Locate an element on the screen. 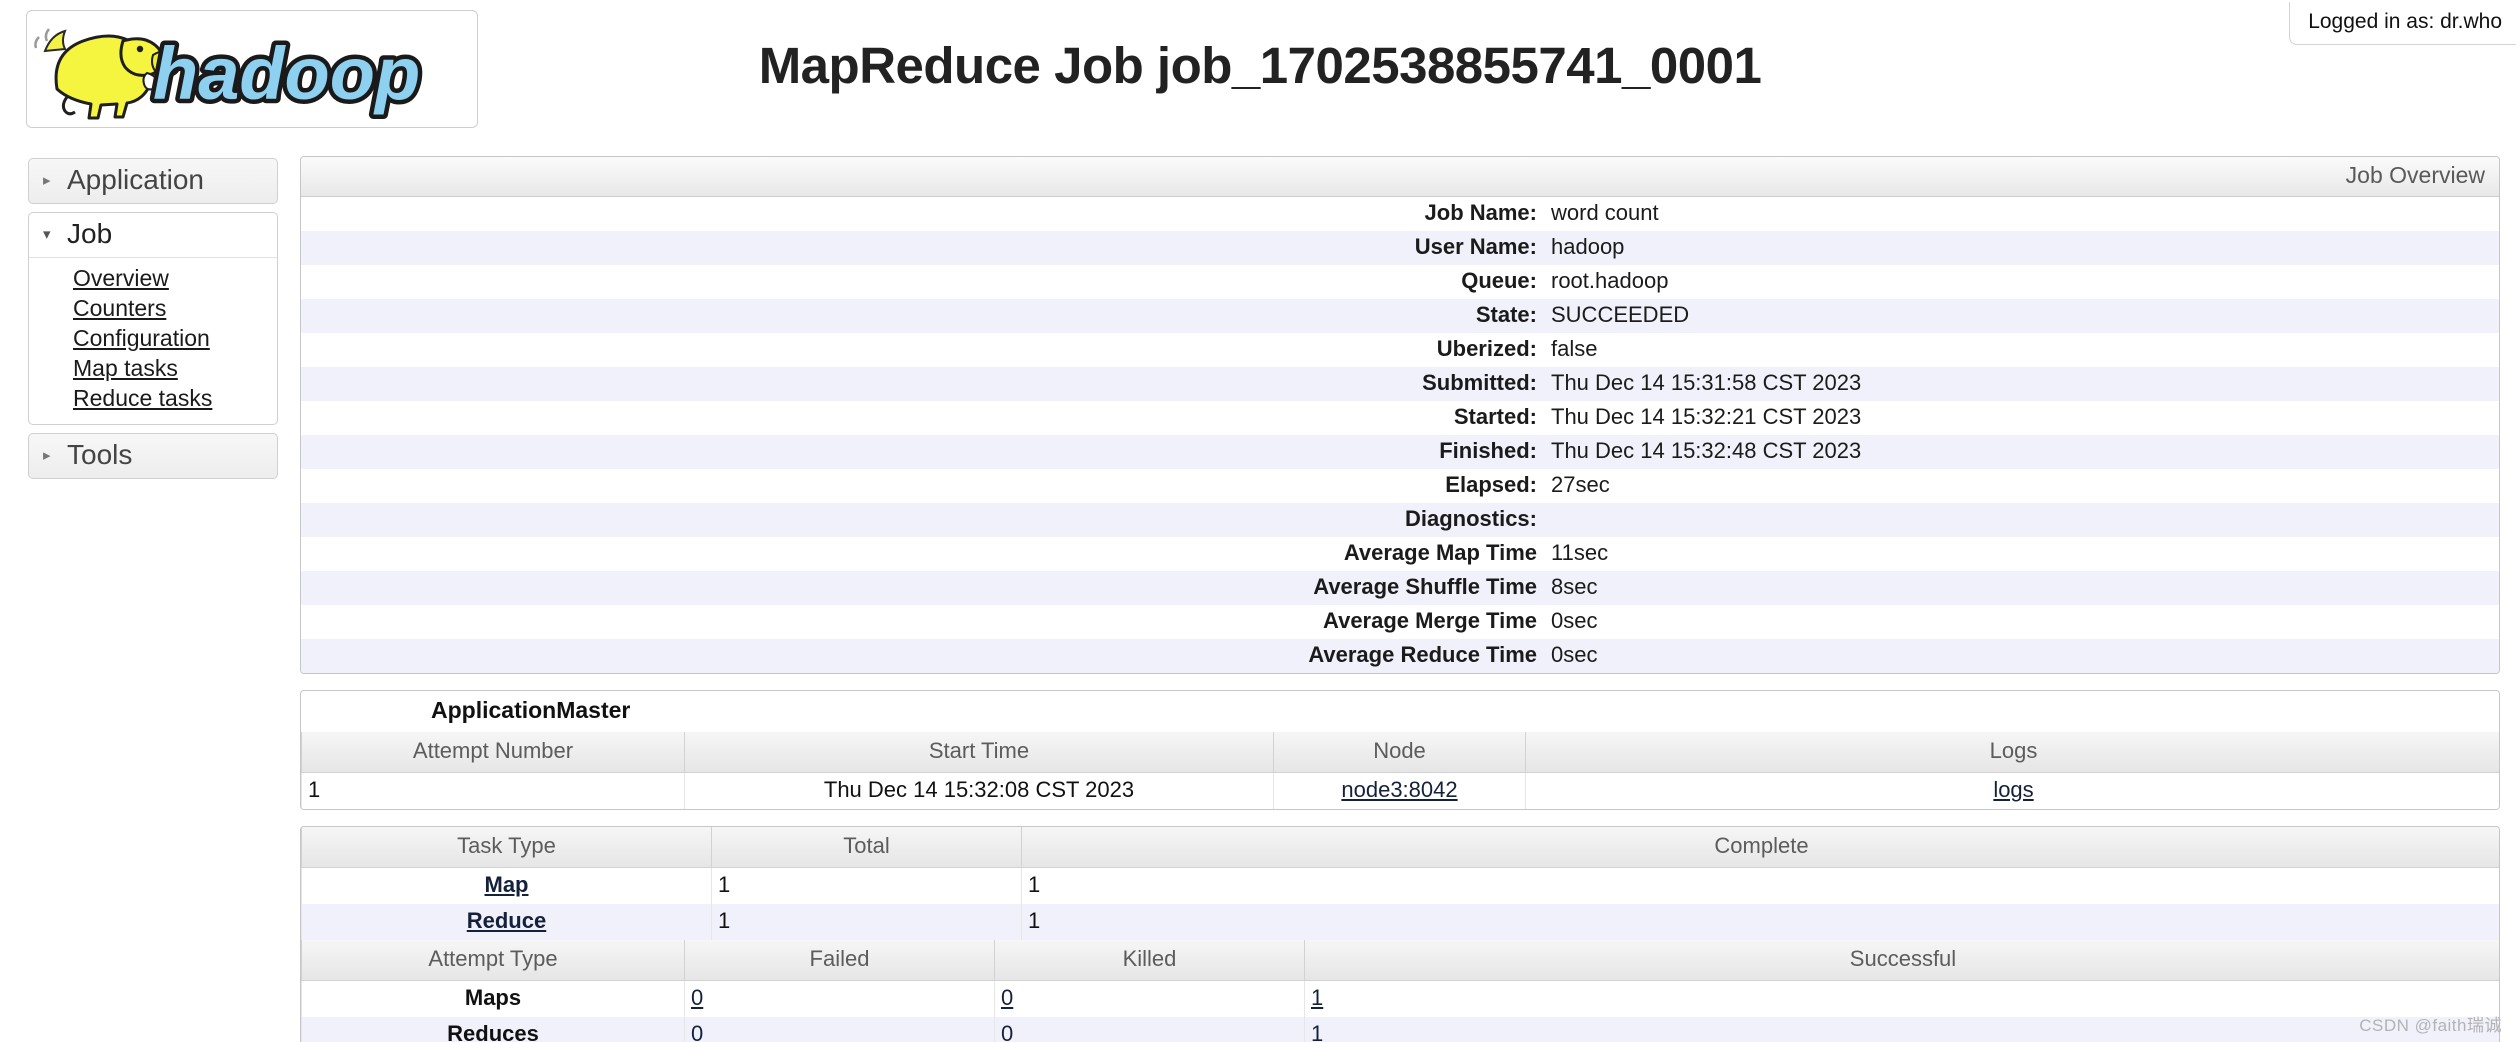  page-title: MapReduce Job job_1702538855741_0001 is located at coordinates (1260, 65).